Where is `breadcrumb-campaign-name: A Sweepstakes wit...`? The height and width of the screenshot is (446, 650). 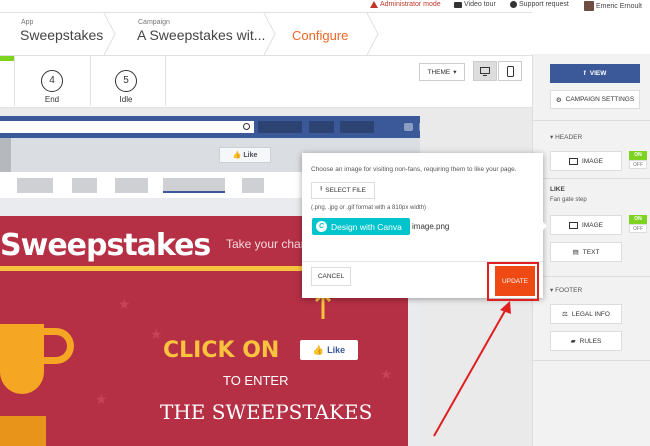 breadcrumb-campaign-name: A Sweepstakes wit... is located at coordinates (201, 35).